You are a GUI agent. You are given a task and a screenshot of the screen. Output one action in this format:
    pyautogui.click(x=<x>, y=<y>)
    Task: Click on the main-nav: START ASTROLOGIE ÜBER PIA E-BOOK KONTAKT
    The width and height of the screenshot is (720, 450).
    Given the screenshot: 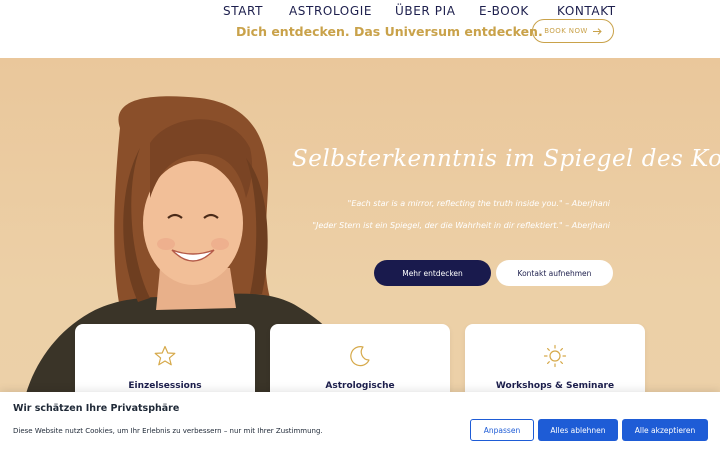 What is the action you would take?
    pyautogui.click(x=360, y=12)
    